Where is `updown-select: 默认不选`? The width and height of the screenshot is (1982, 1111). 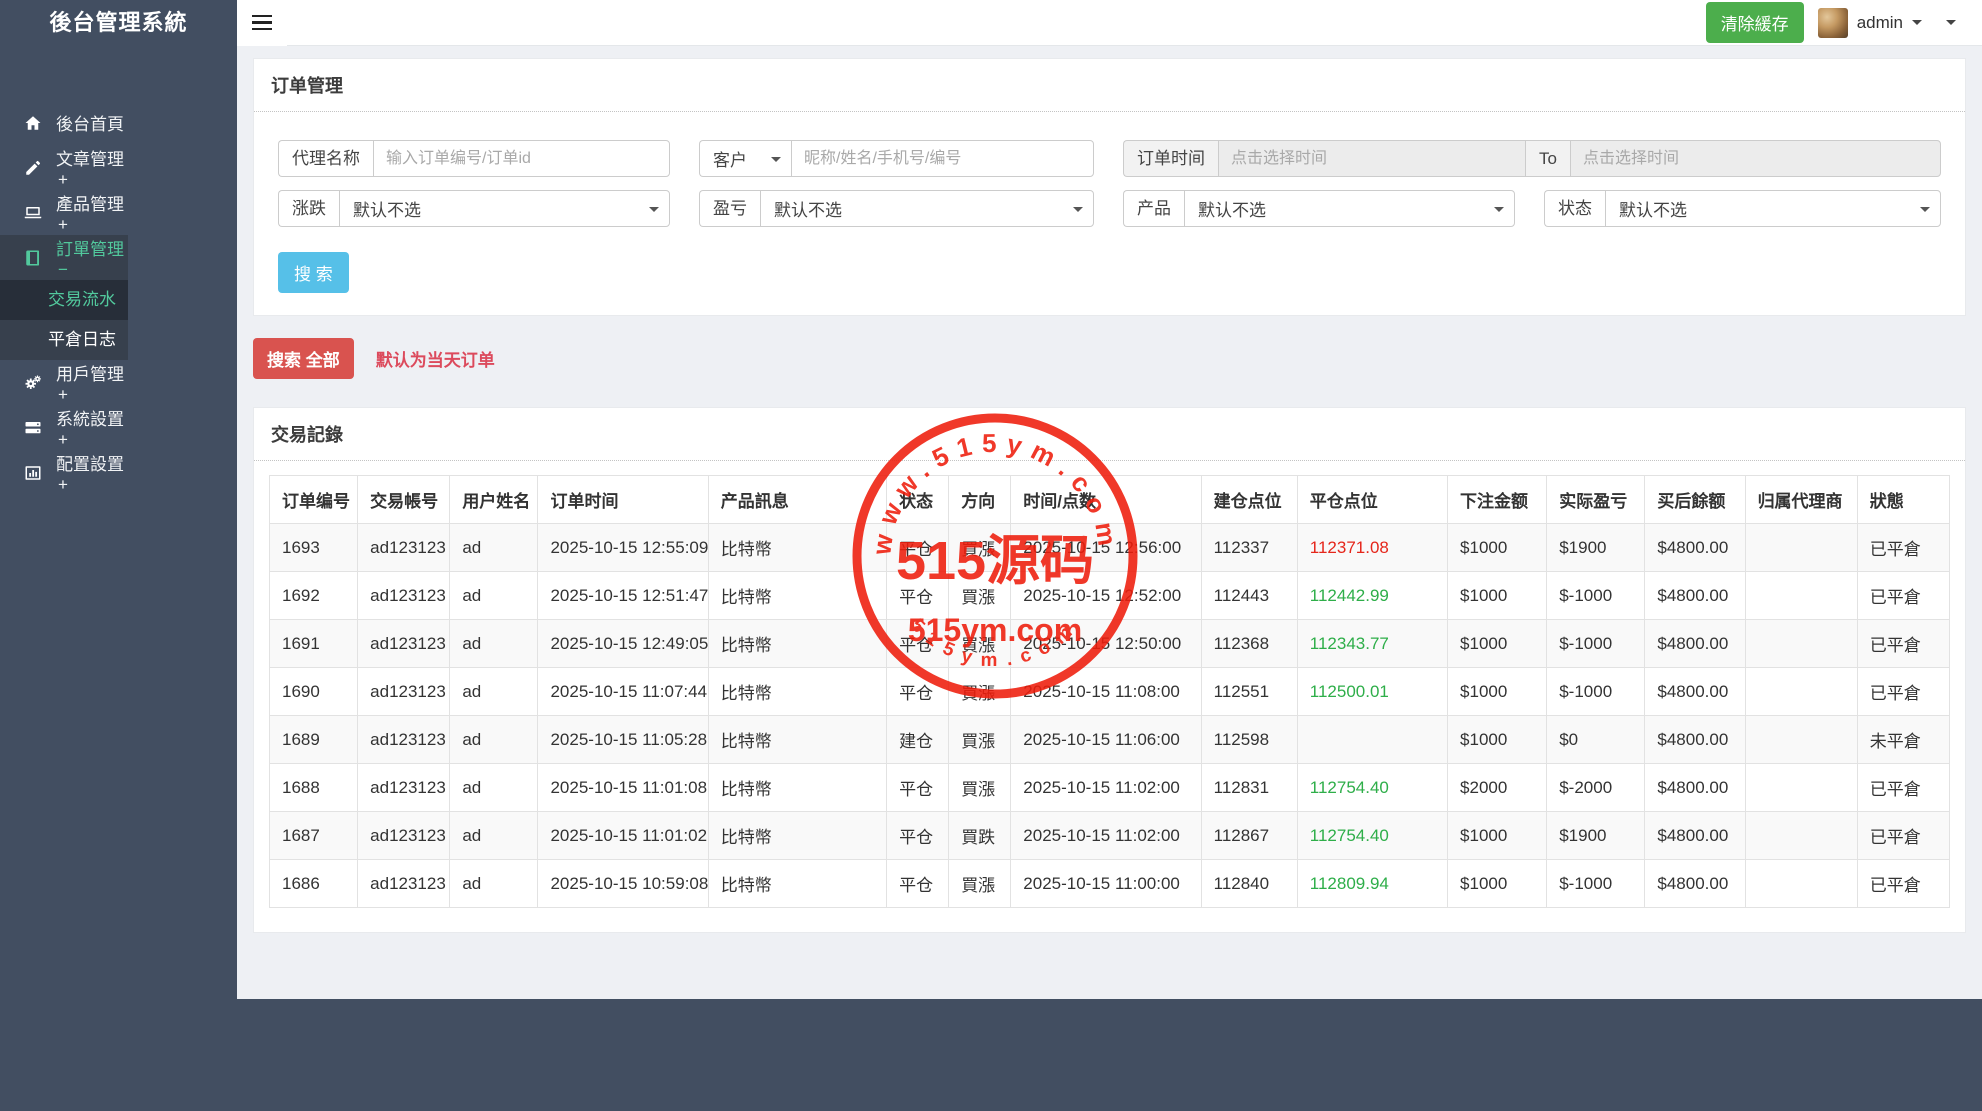 updown-select: 默认不选 is located at coordinates (504, 208).